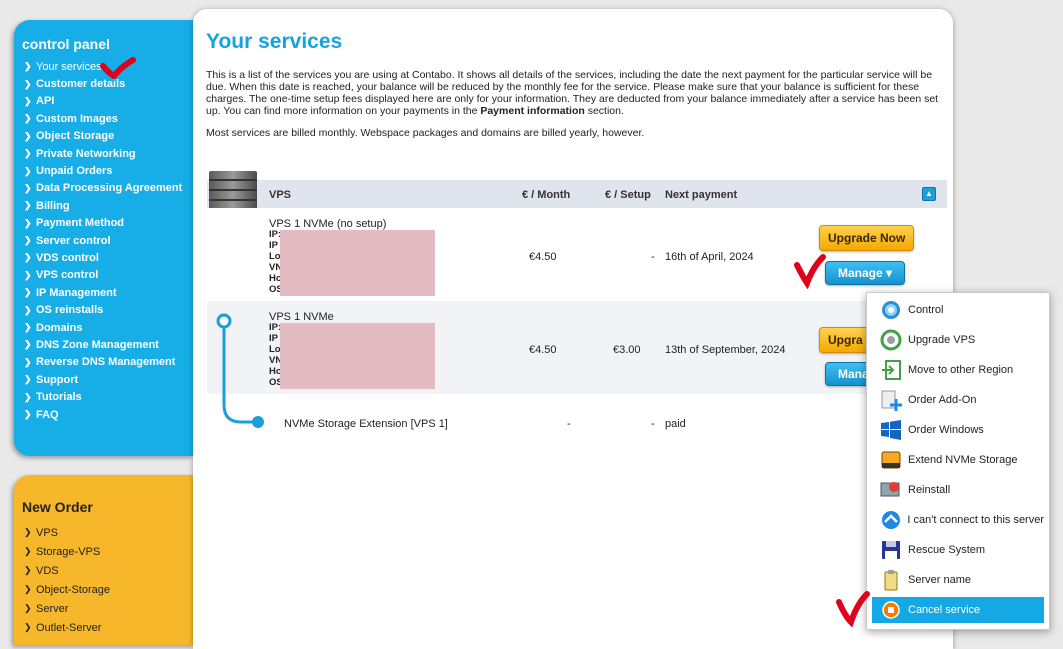  I want to click on sidebar-item-vps-control: ❯ VPS control, so click(108, 275).